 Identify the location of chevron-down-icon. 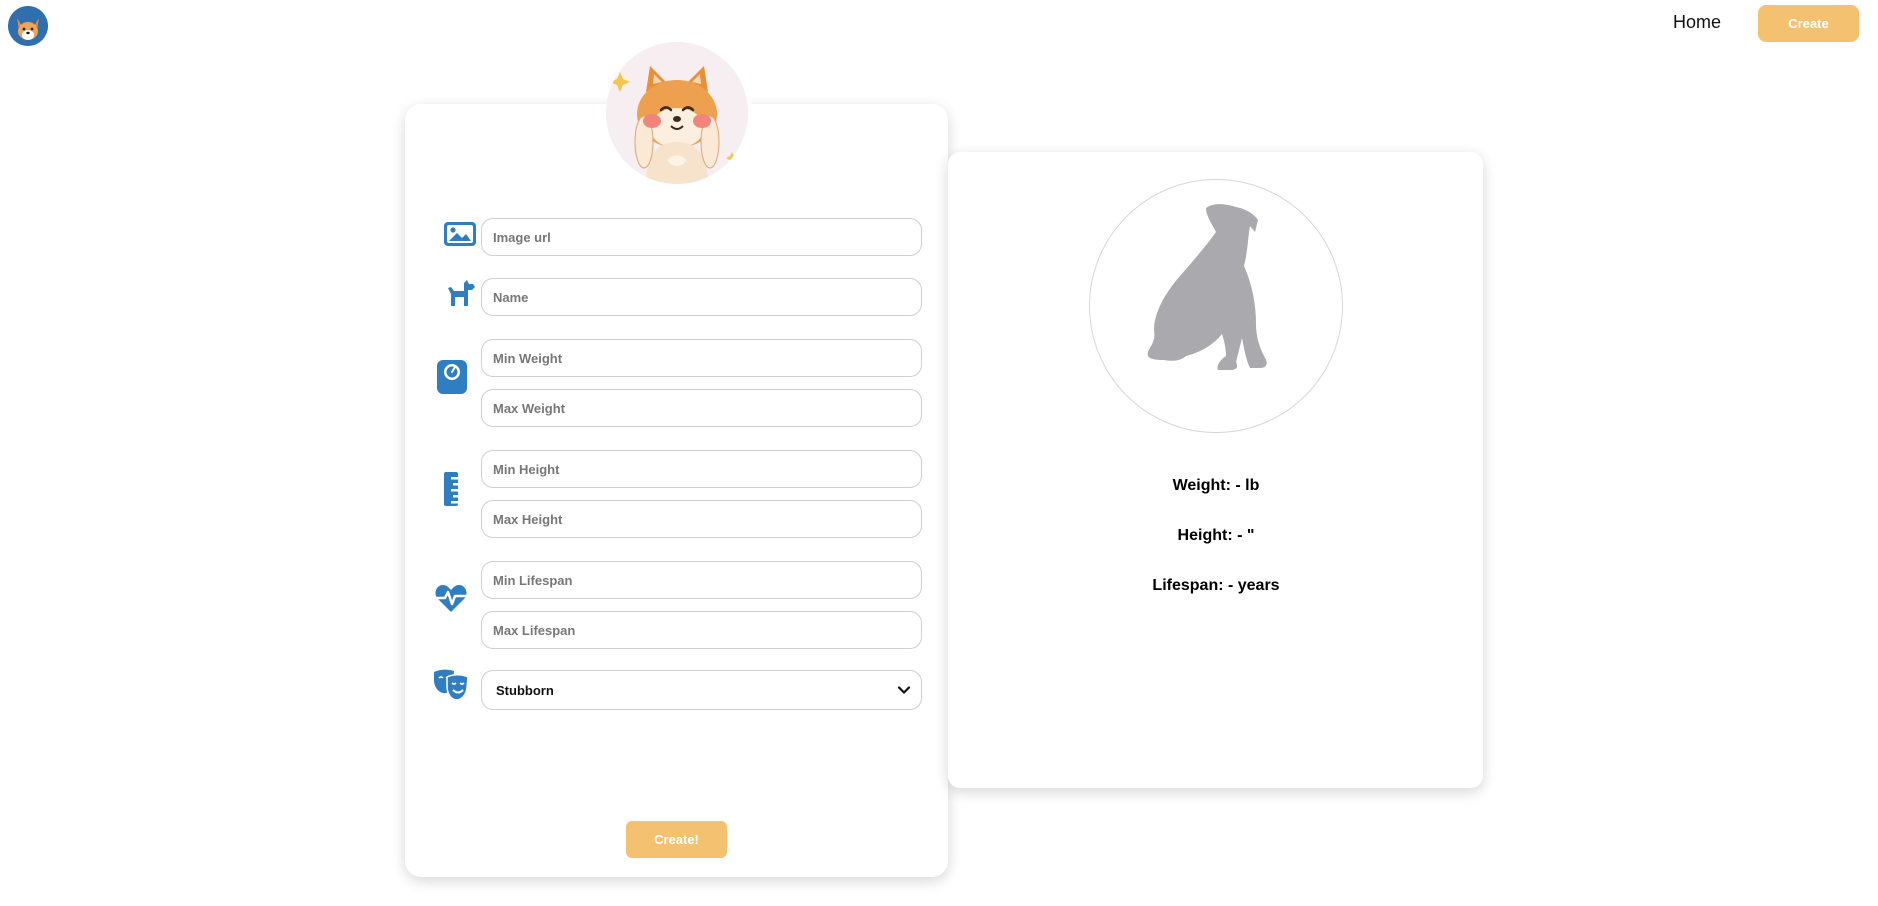
(904, 690).